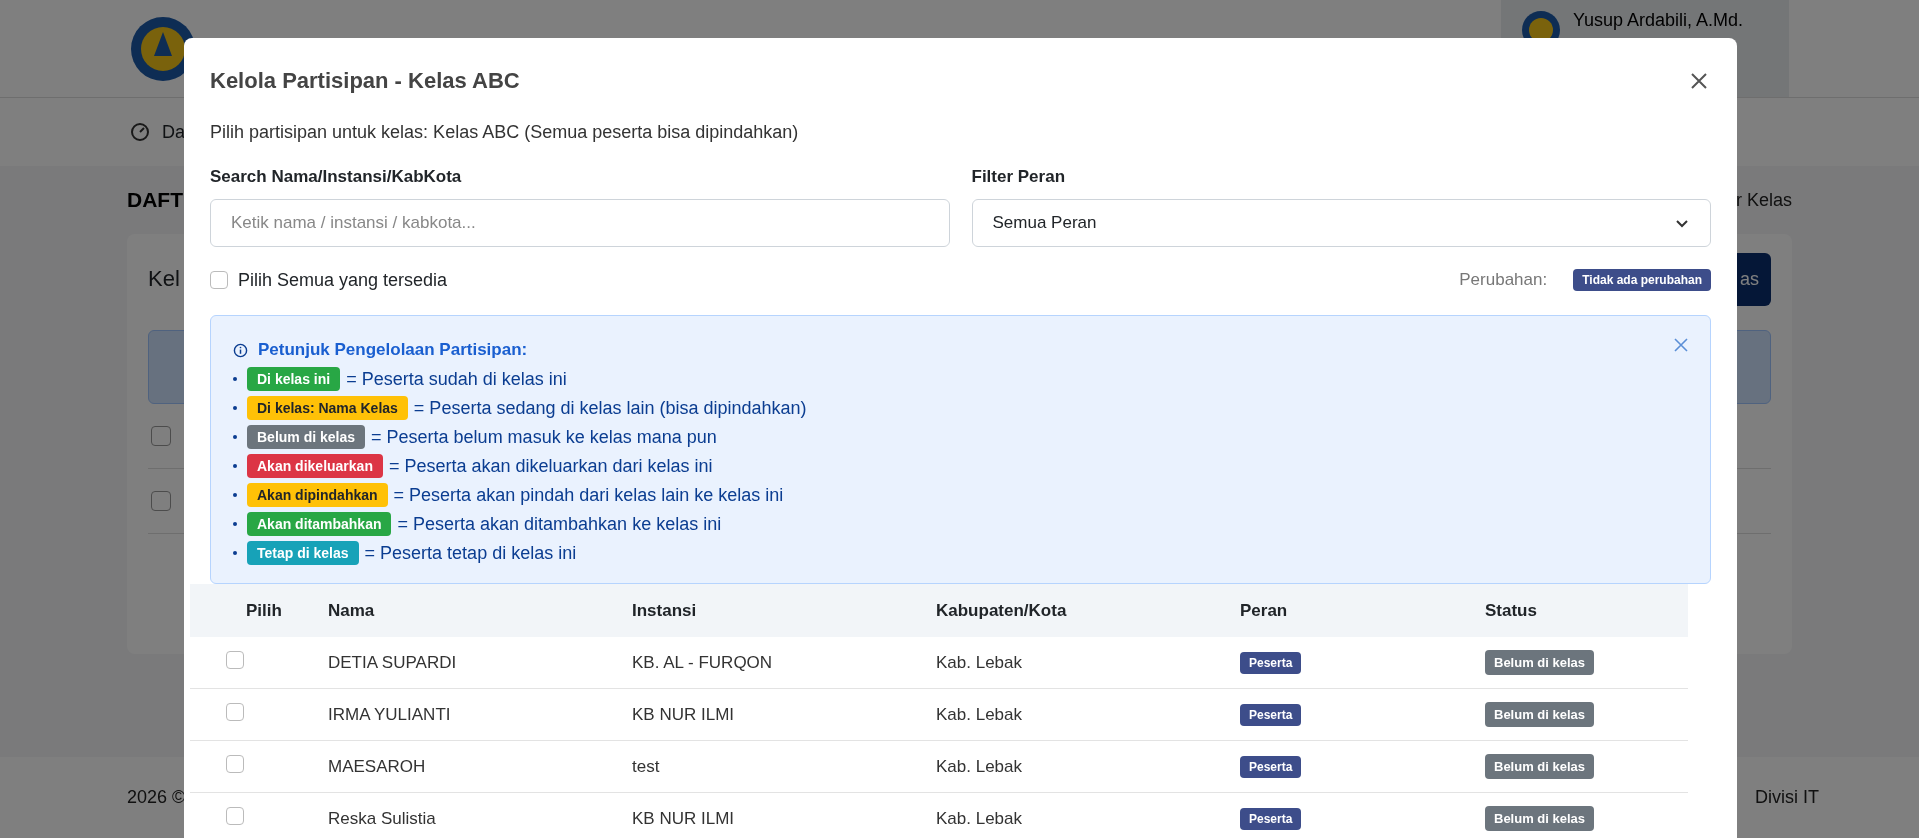 The image size is (1919, 838). I want to click on nav-item: Da, so click(173, 132).